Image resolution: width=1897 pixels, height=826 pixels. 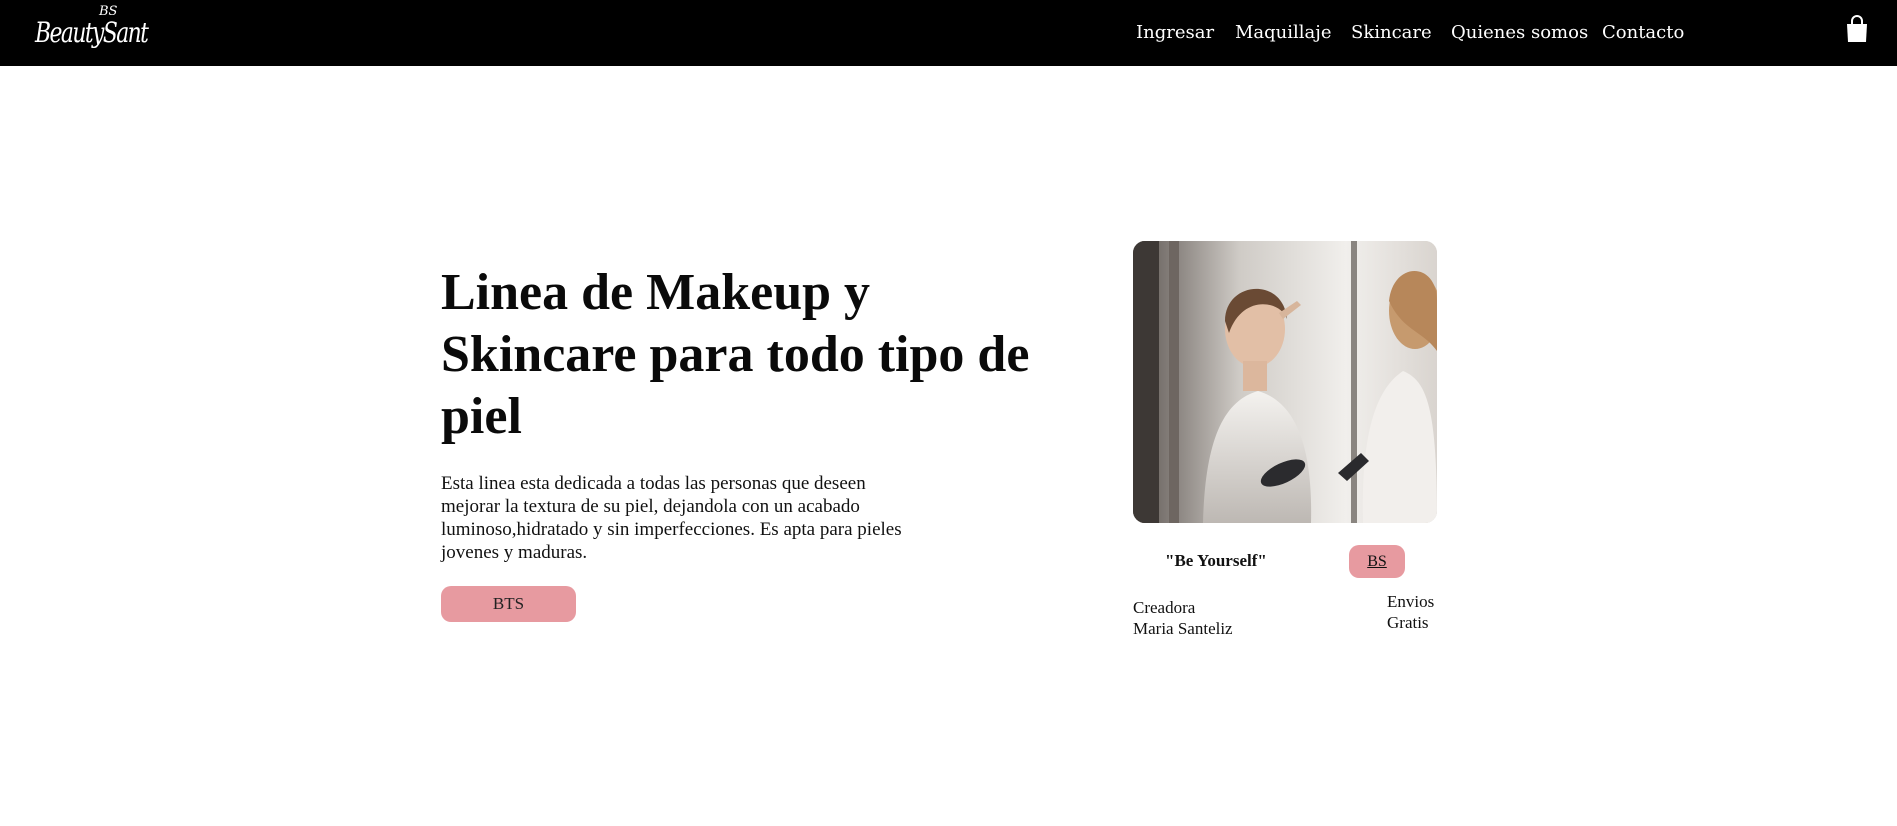 I want to click on nav-item-quienes-somos: Quienes somos, so click(x=1519, y=32).